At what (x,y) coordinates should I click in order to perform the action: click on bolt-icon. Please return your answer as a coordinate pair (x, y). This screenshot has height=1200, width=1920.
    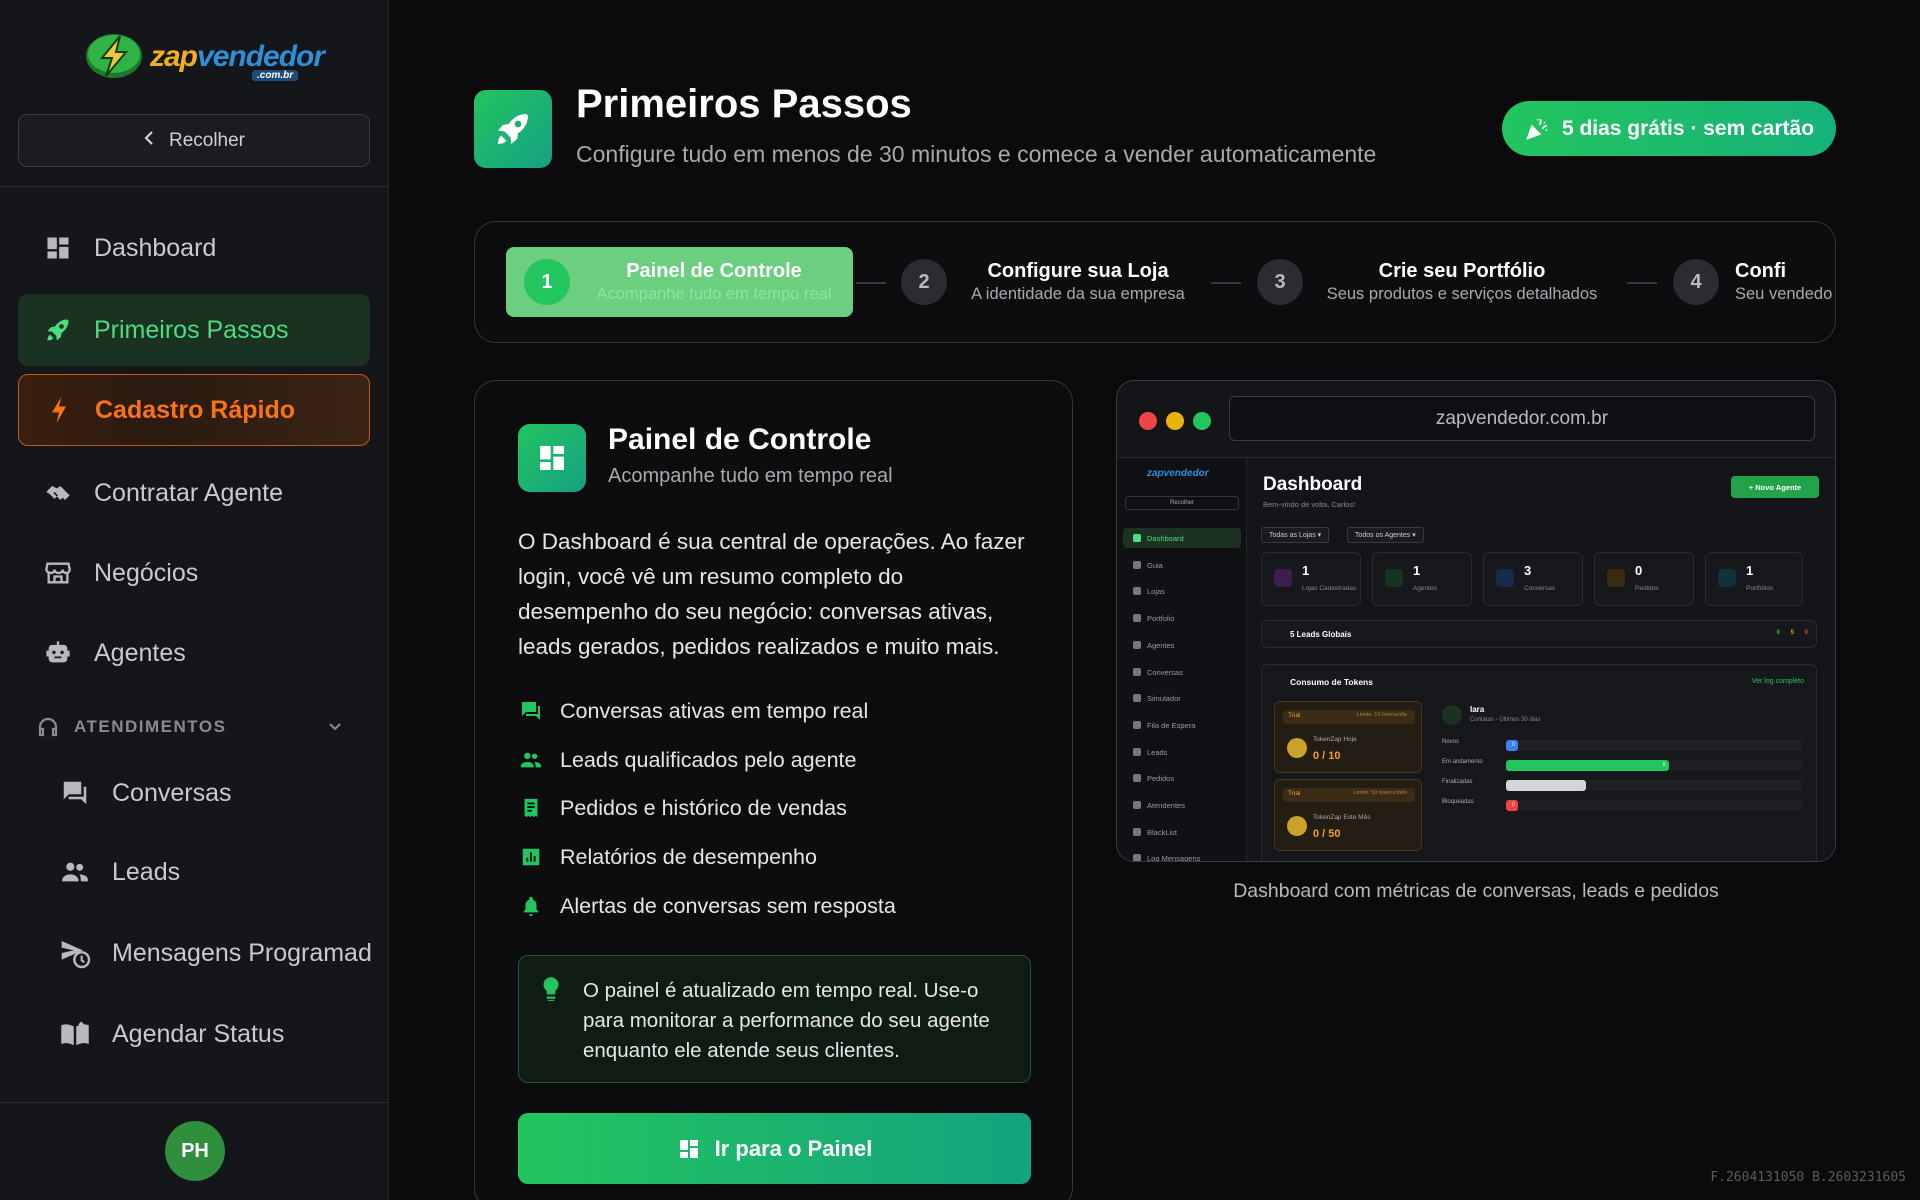
    Looking at the image, I should click on (59, 410).